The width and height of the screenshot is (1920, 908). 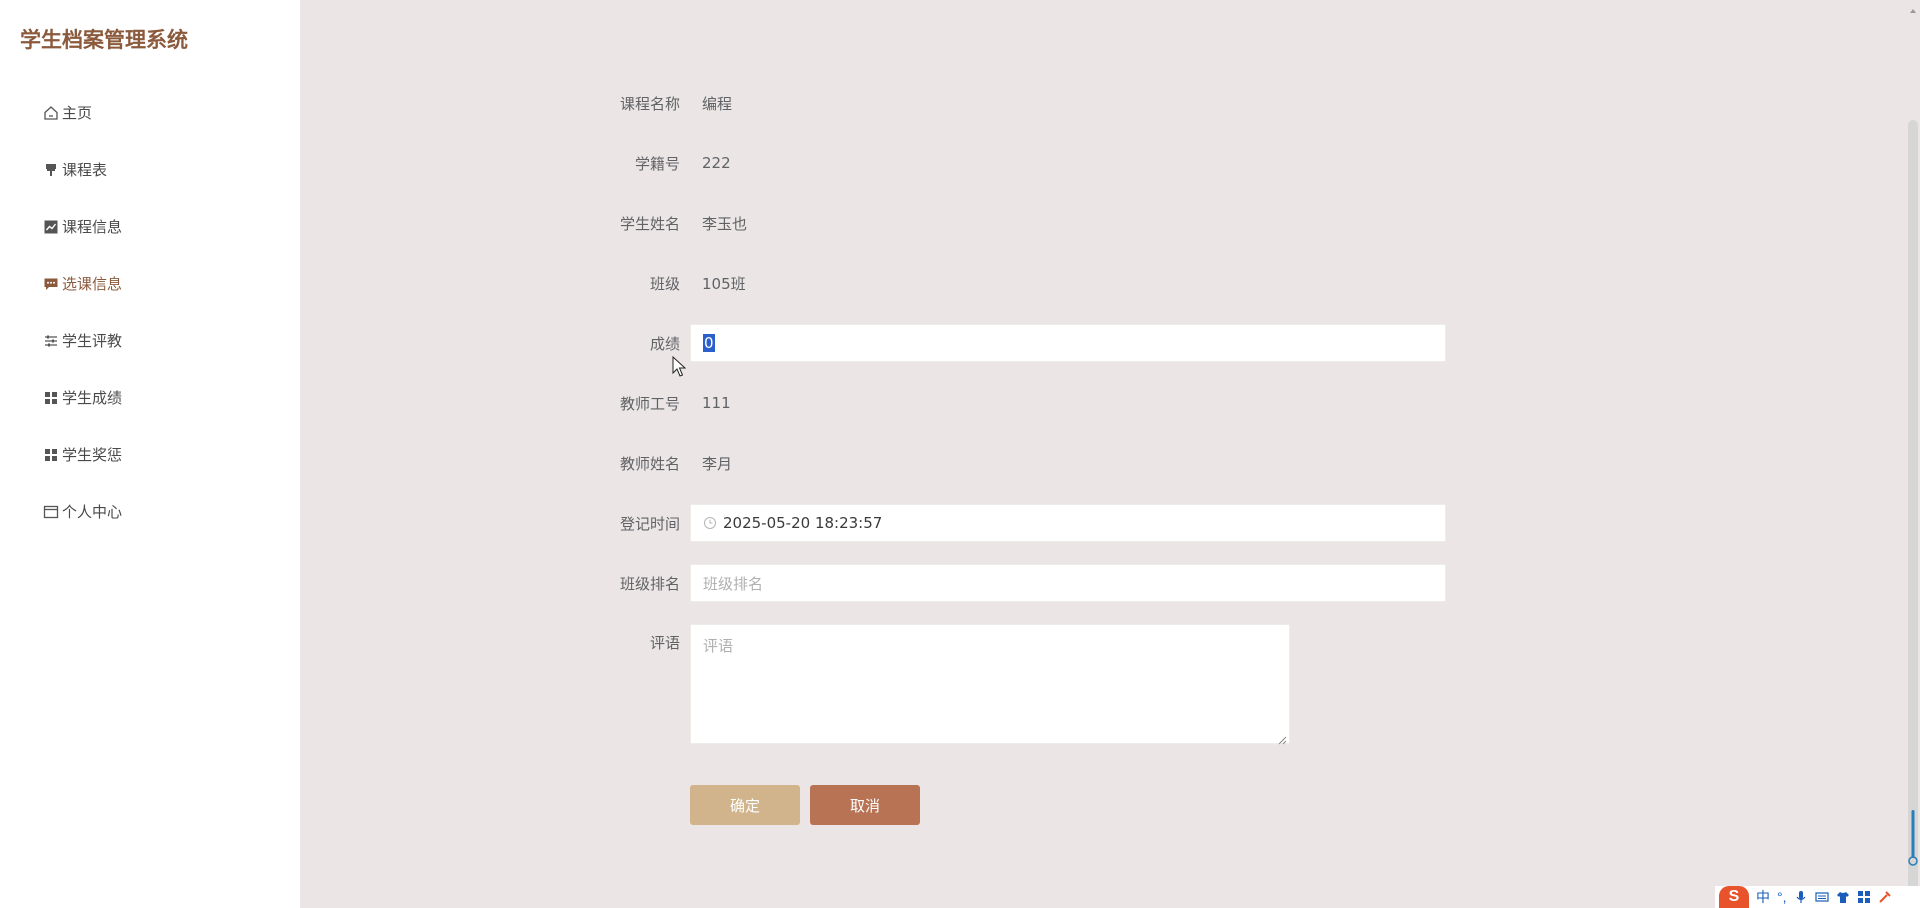 I want to click on page-scrollbar, so click(x=1913, y=454).